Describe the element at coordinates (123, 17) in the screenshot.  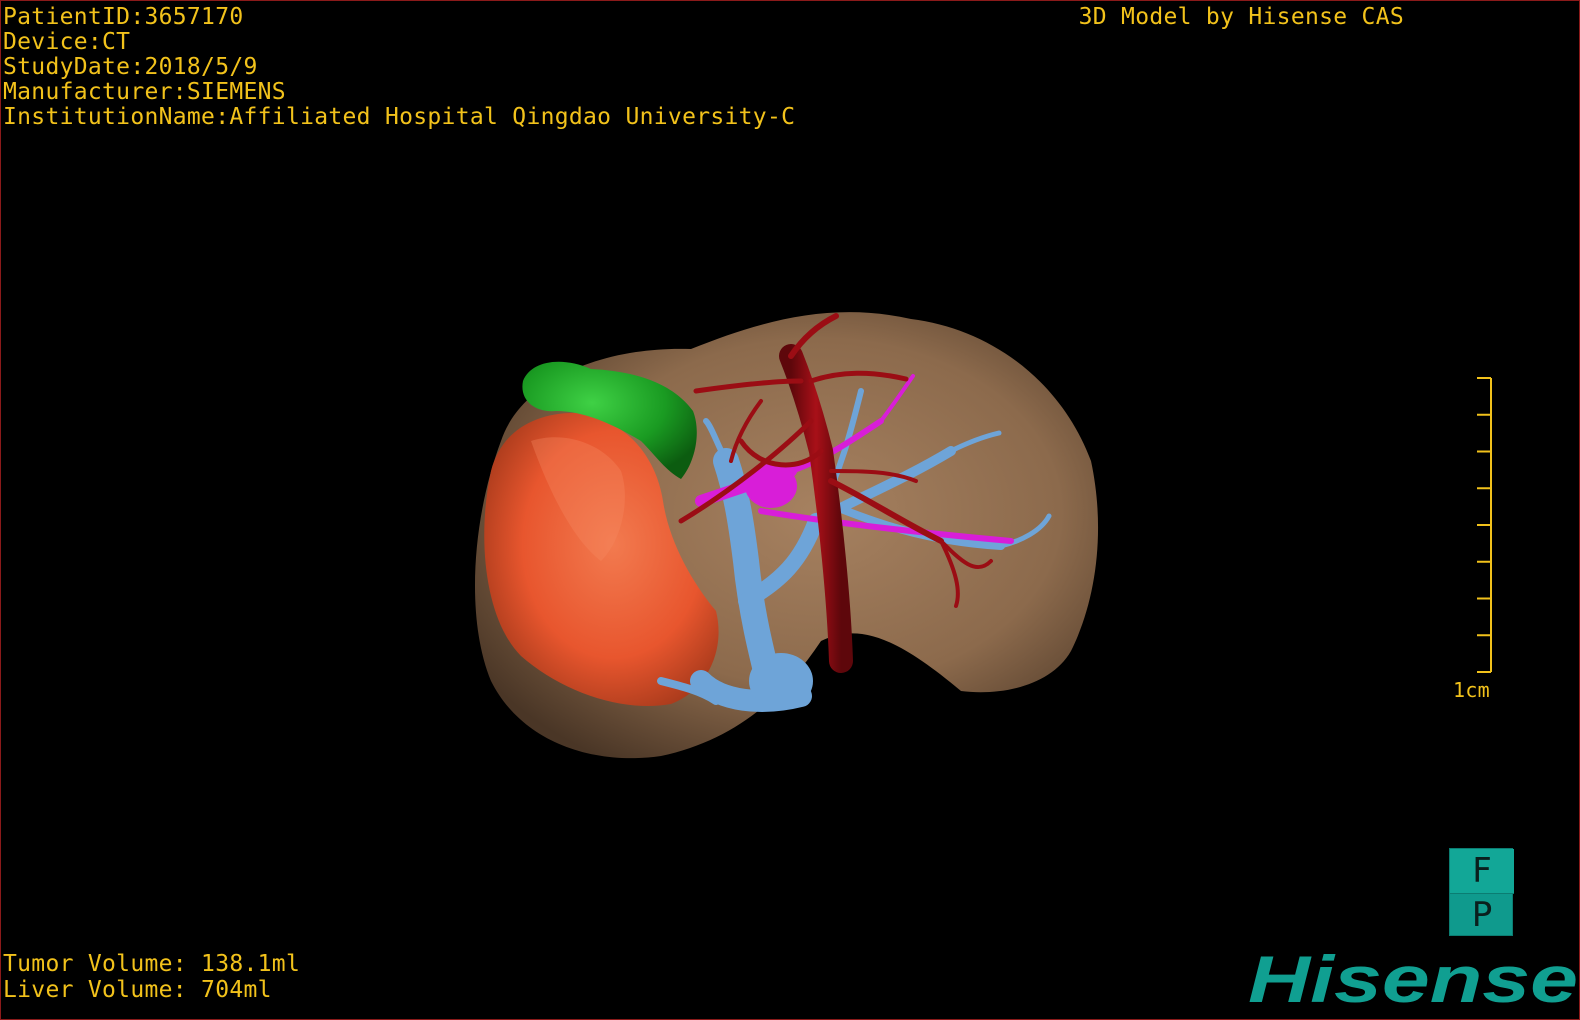
I see `patient-id-text: PatientID:3657170` at that location.